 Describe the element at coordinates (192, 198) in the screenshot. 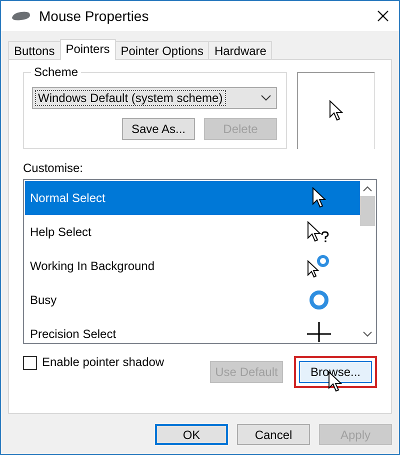

I see `list-item: Normal Select` at that location.